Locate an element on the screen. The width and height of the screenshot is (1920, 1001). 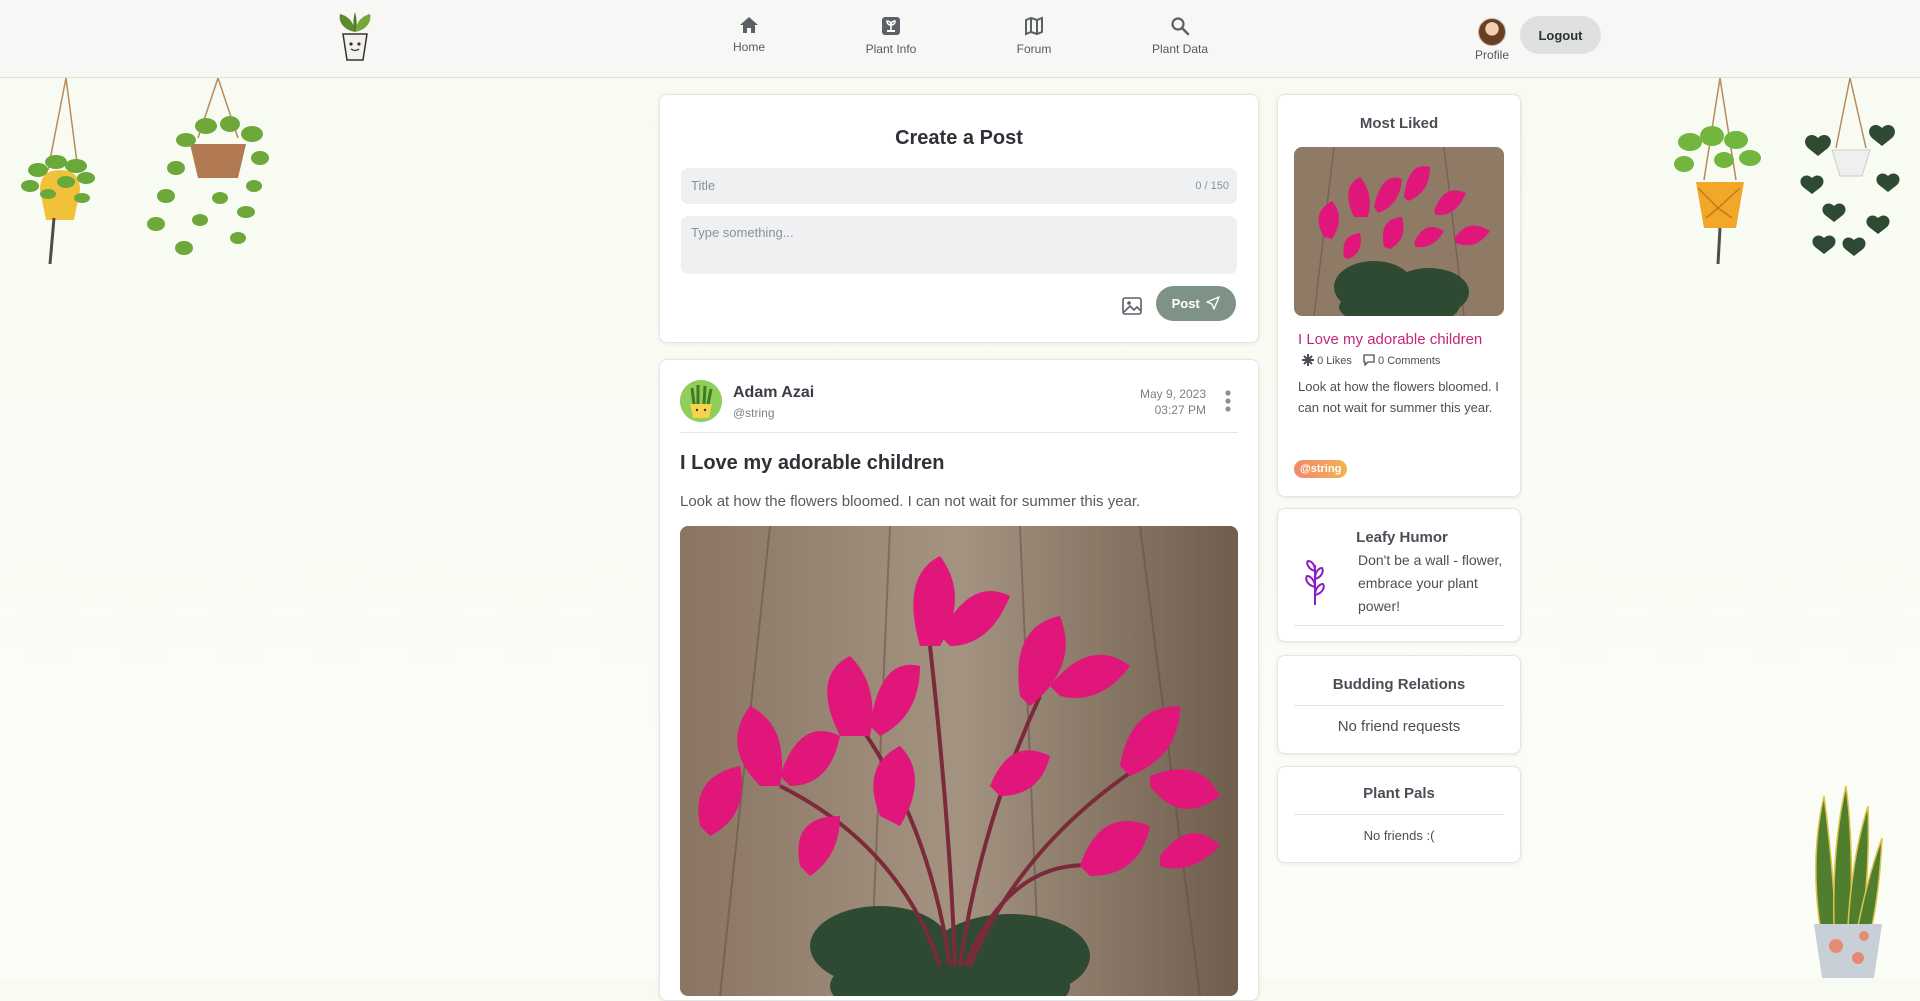
post-divider is located at coordinates (959, 432).